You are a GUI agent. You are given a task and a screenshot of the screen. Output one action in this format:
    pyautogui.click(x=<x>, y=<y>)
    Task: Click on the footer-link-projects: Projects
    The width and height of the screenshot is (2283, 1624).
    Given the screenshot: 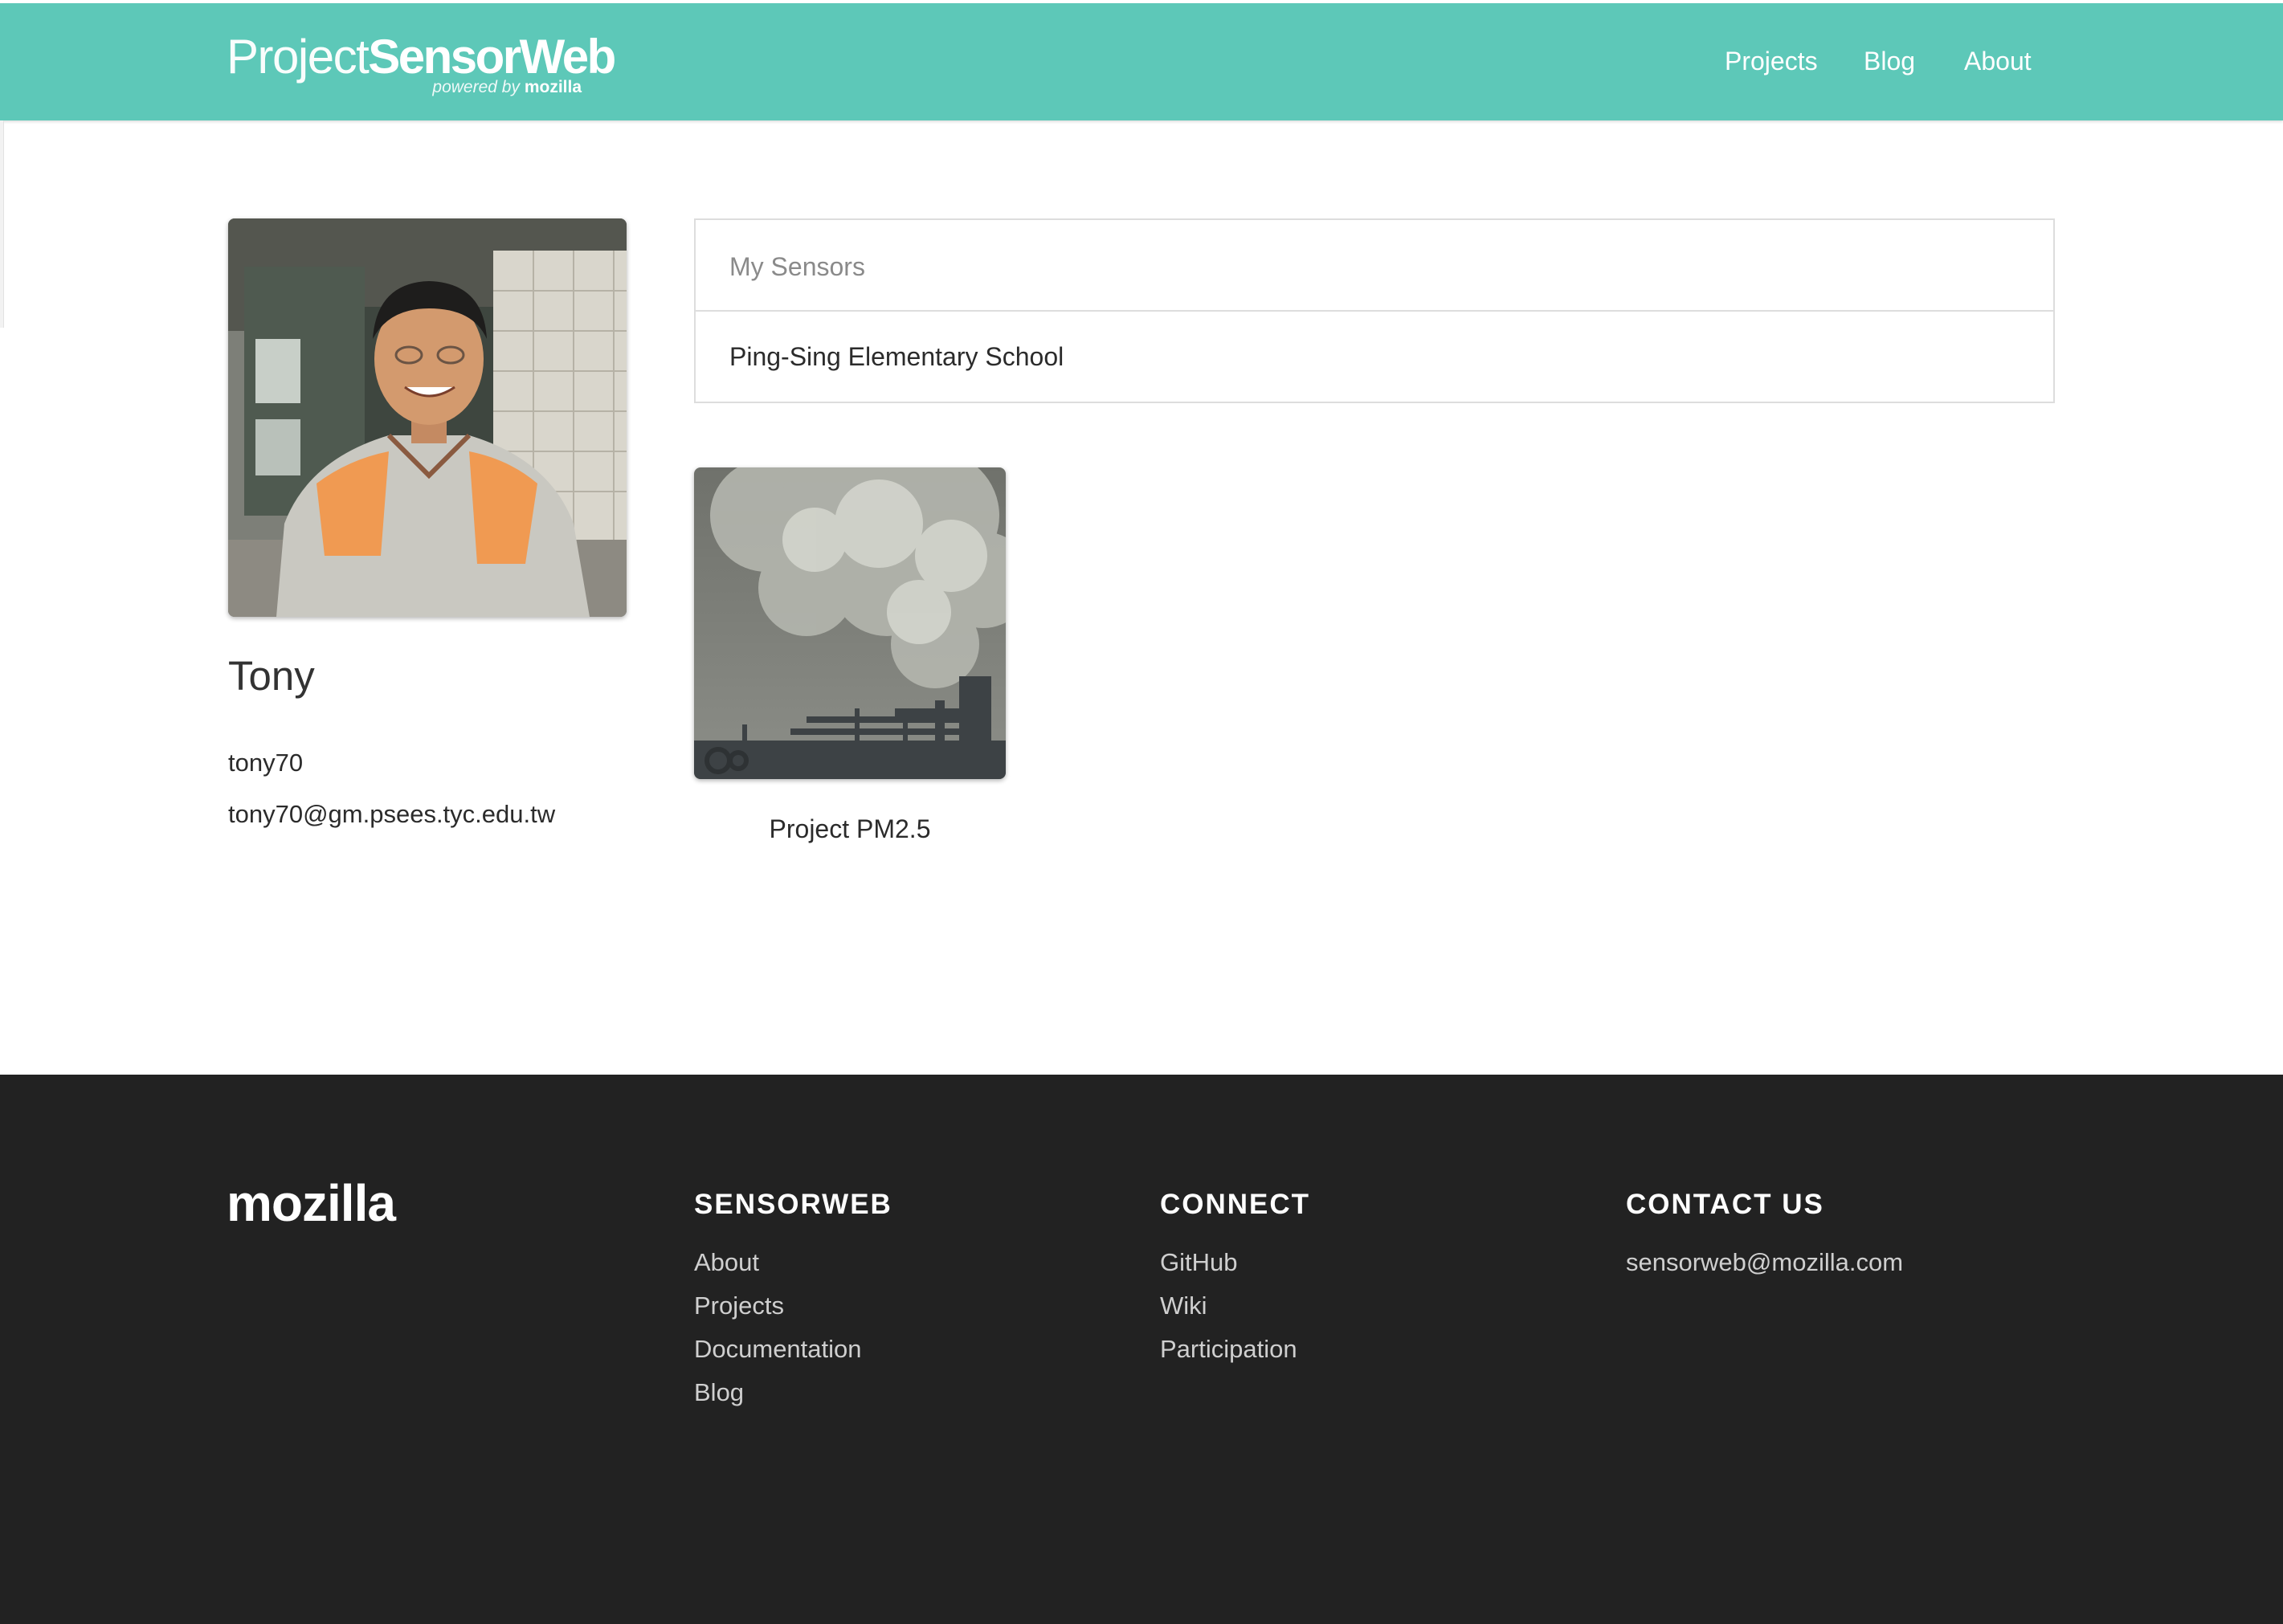 What is the action you would take?
    pyautogui.click(x=793, y=1311)
    